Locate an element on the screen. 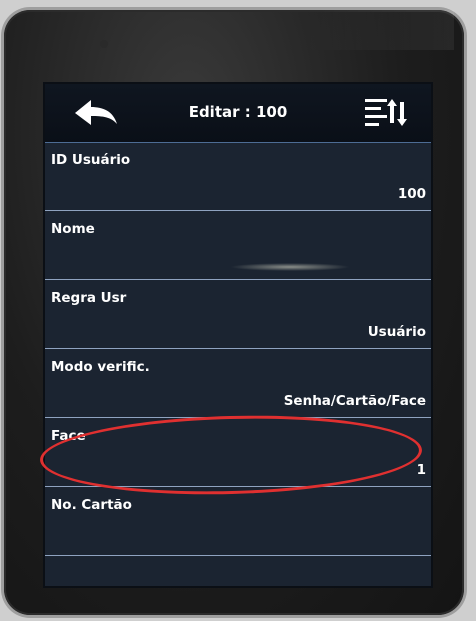  field-label: ID Usuário is located at coordinates (91, 160).